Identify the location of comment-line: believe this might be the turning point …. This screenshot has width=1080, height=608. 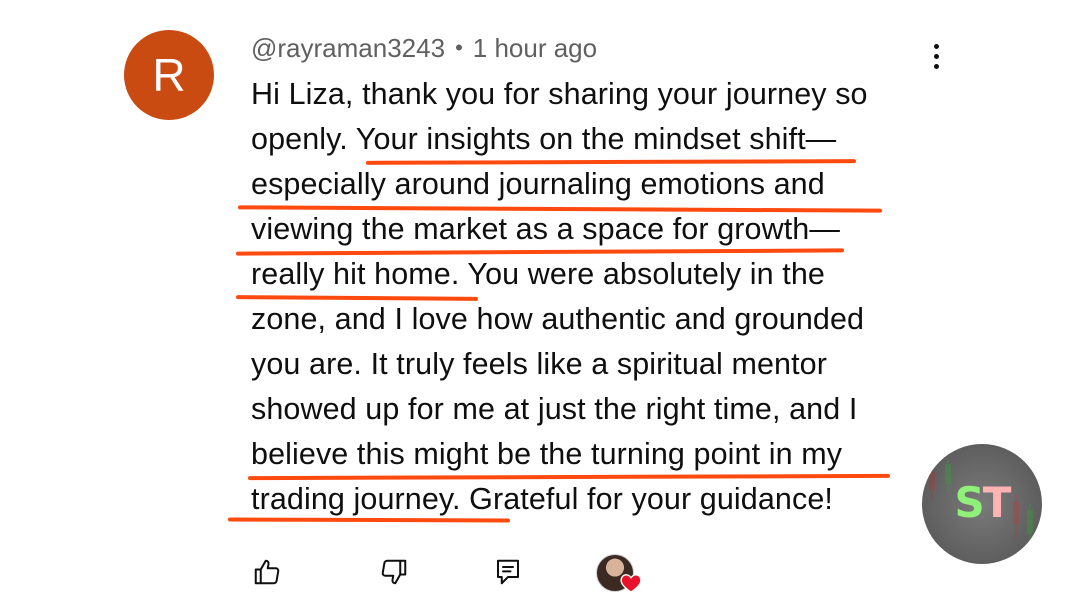
(547, 454).